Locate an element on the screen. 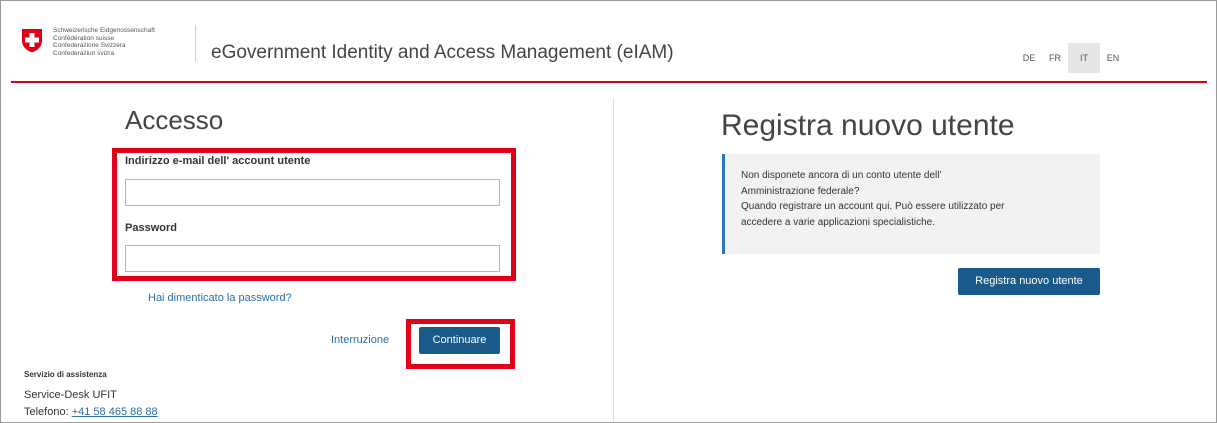  support-desk: Service-Desk UFIT is located at coordinates (70, 395).